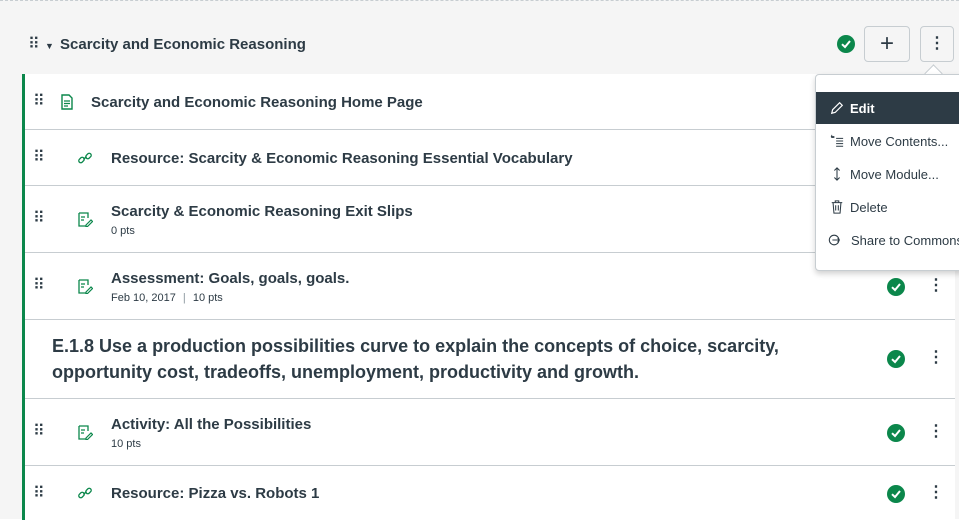 This screenshot has height=524, width=959. I want to click on add-item-button: +, so click(887, 44).